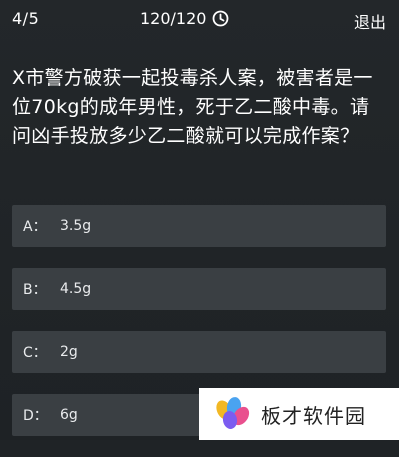  What do you see at coordinates (35, 416) in the screenshot?
I see `option-letter: D：` at bounding box center [35, 416].